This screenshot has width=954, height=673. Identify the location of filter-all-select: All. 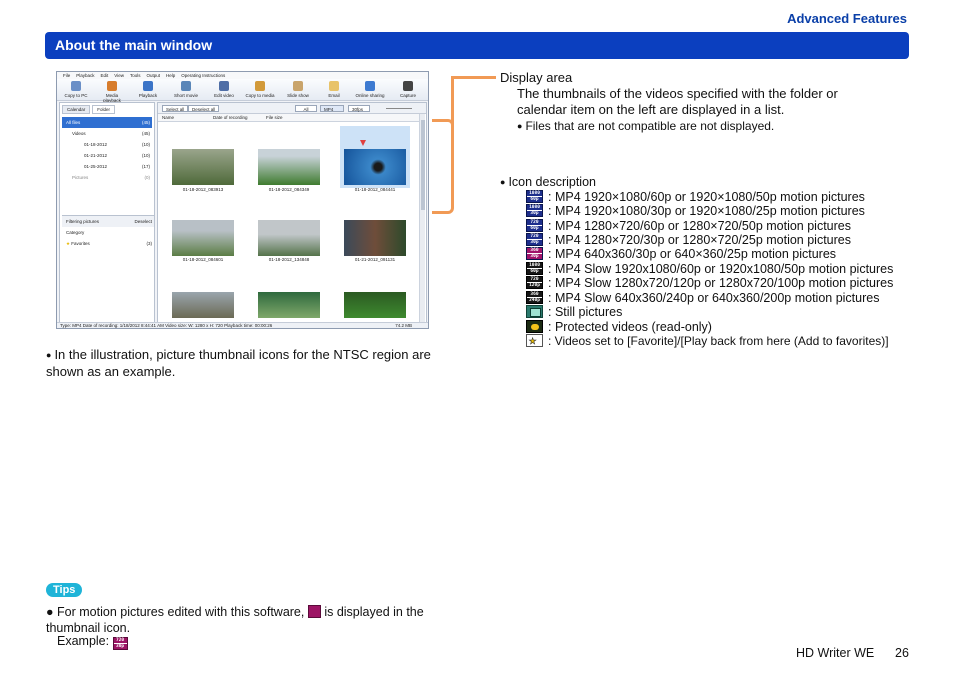
(306, 108).